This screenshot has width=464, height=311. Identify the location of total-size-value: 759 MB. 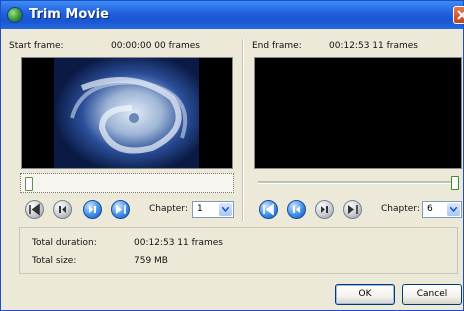
(151, 261).